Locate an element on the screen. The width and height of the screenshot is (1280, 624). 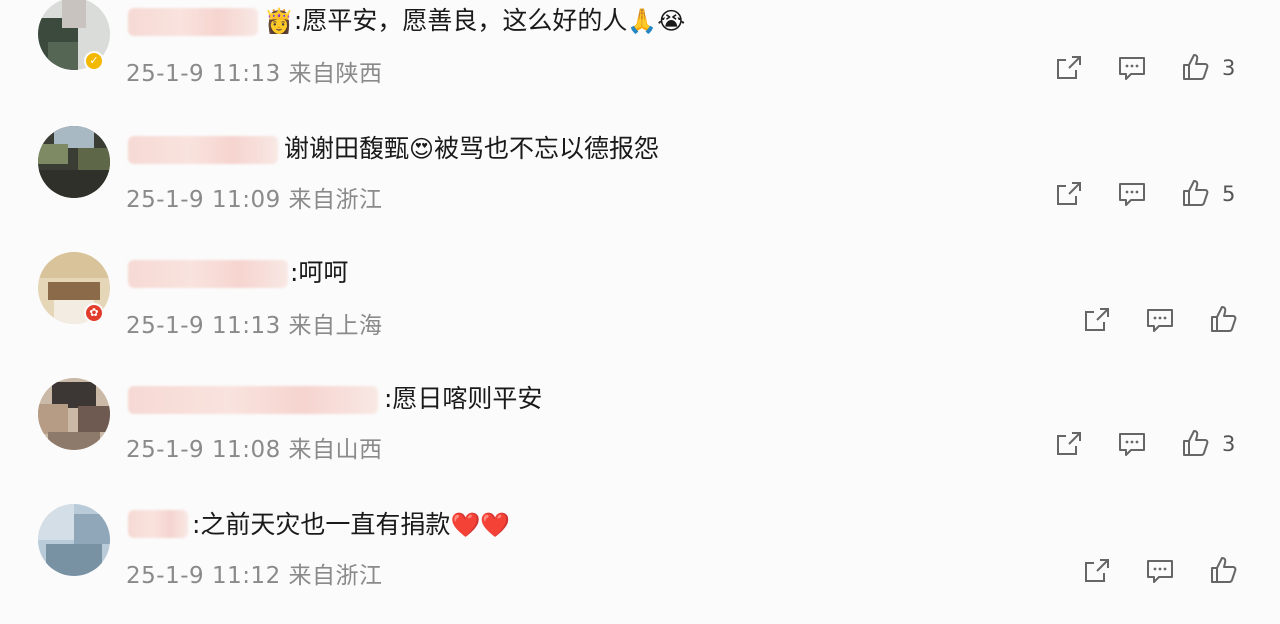
comment-meta: 25-1-9 11:08 来自山西 is located at coordinates (254, 447).